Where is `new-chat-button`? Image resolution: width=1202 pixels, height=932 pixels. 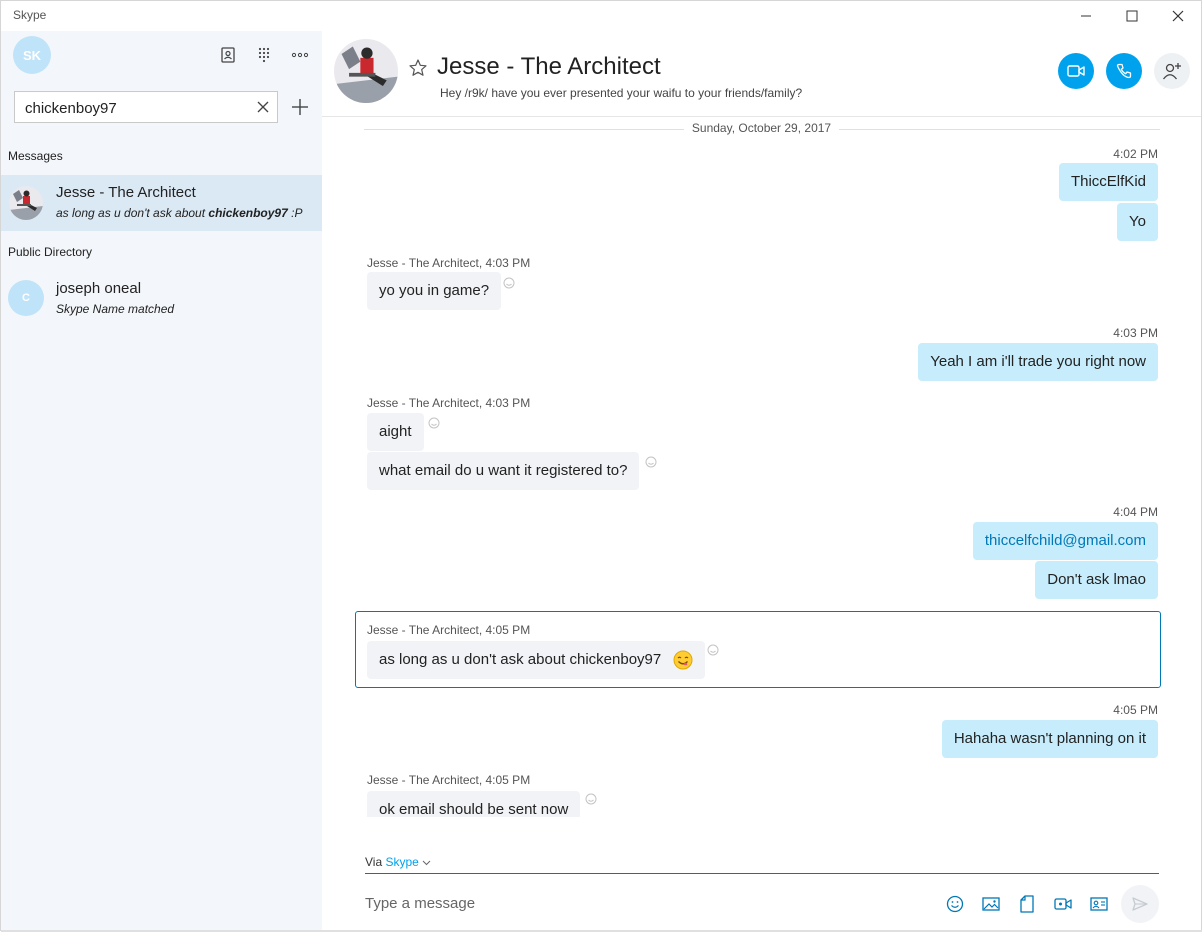
new-chat-button is located at coordinates (300, 107).